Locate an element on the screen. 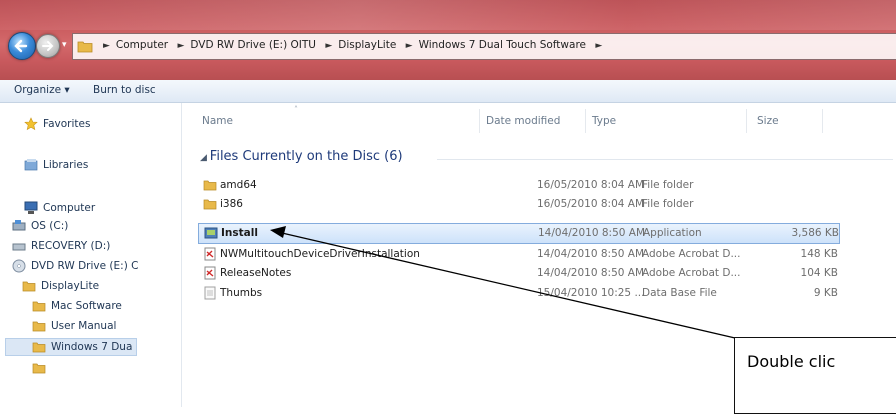 The image size is (896, 414). file-name: i386 is located at coordinates (231, 204).